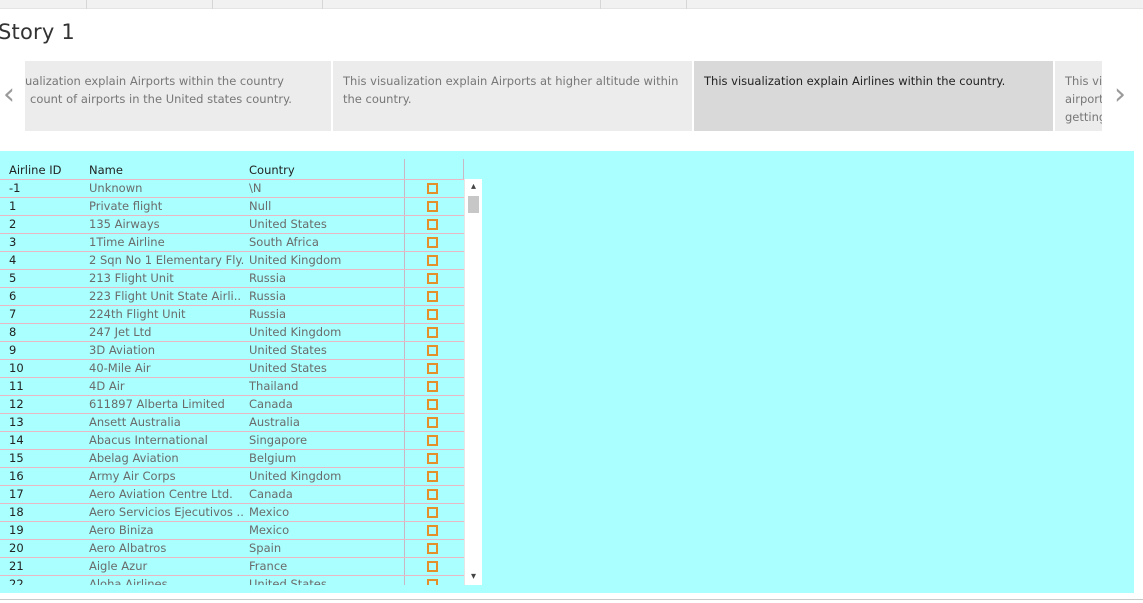 The height and width of the screenshot is (603, 1143). What do you see at coordinates (16, 581) in the screenshot?
I see `airline-id-cell: 22` at bounding box center [16, 581].